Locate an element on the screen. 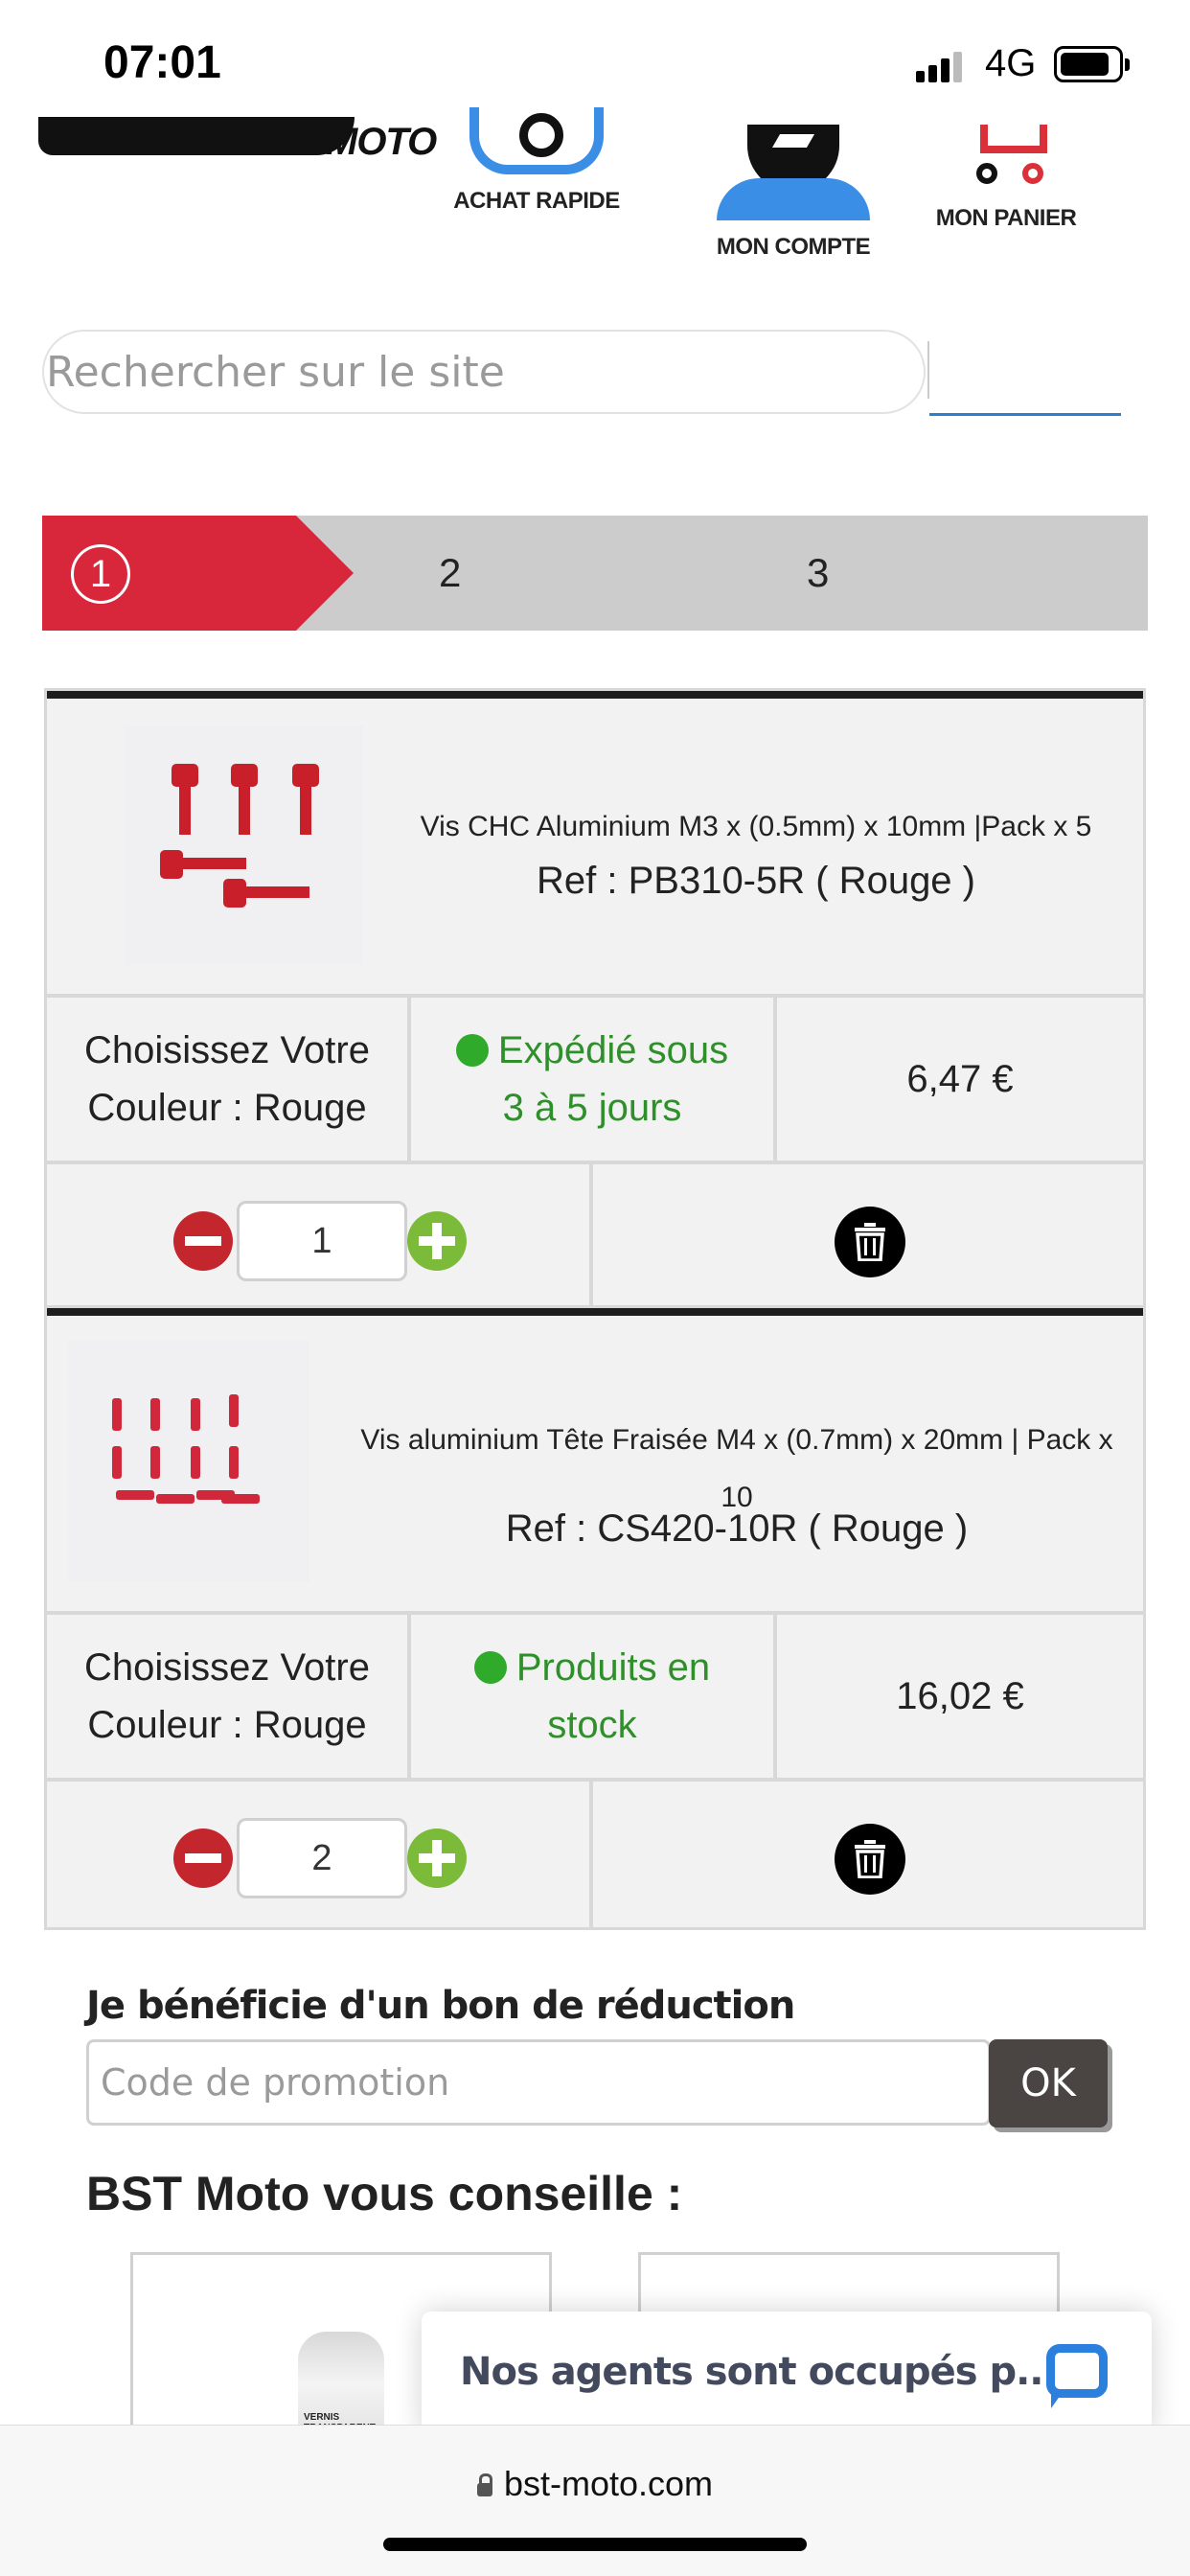 This screenshot has height=2576, width=1190. battery-icon is located at coordinates (1092, 64).